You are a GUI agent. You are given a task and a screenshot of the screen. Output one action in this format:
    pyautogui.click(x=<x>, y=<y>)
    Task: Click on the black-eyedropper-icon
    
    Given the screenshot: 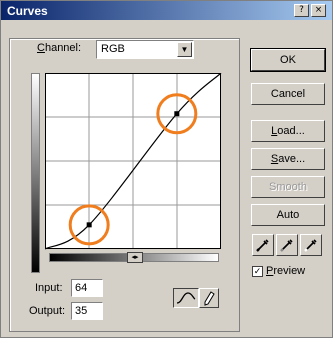 What is the action you would take?
    pyautogui.click(x=262, y=245)
    